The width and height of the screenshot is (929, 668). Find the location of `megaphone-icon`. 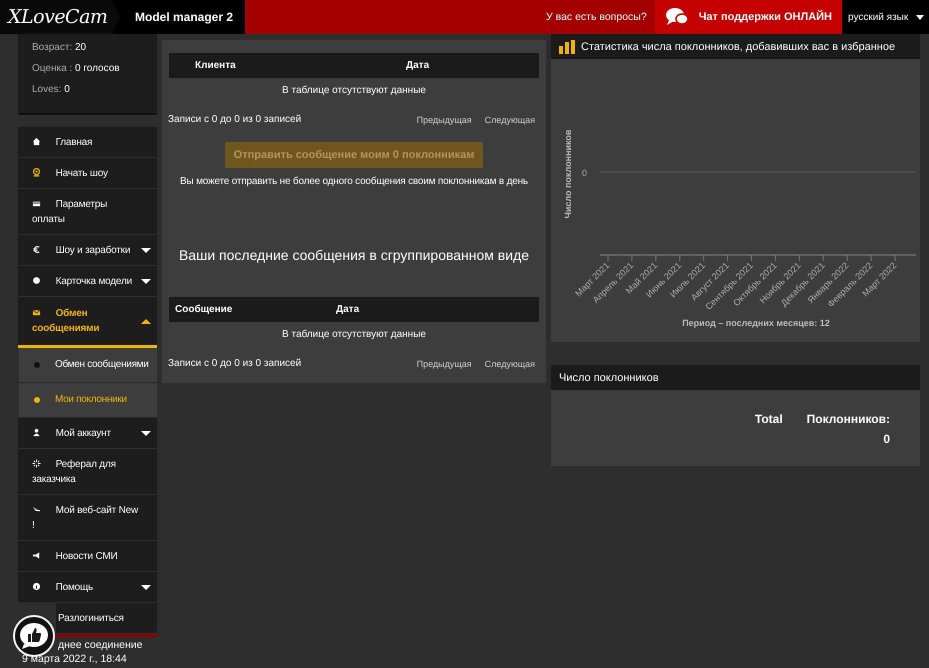

megaphone-icon is located at coordinates (36, 555).